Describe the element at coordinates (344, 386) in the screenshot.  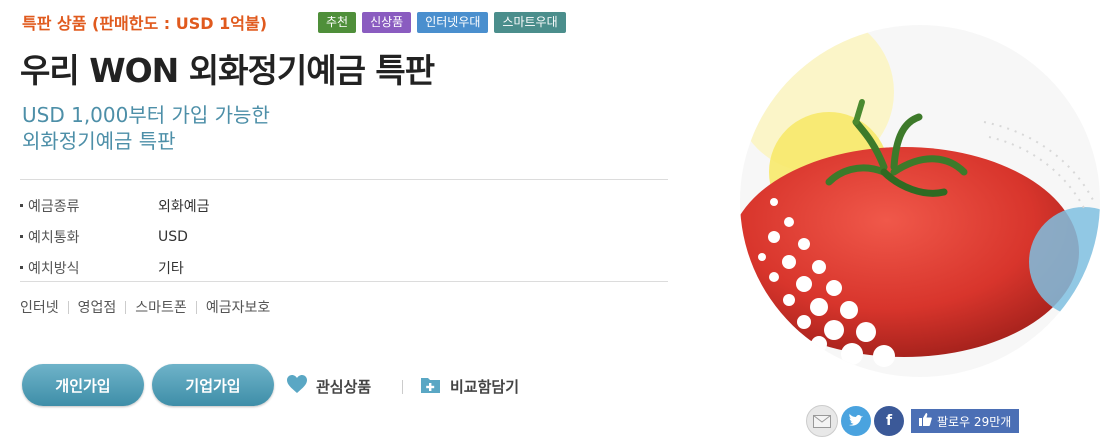
I see `favorite-label: 관심상품` at that location.